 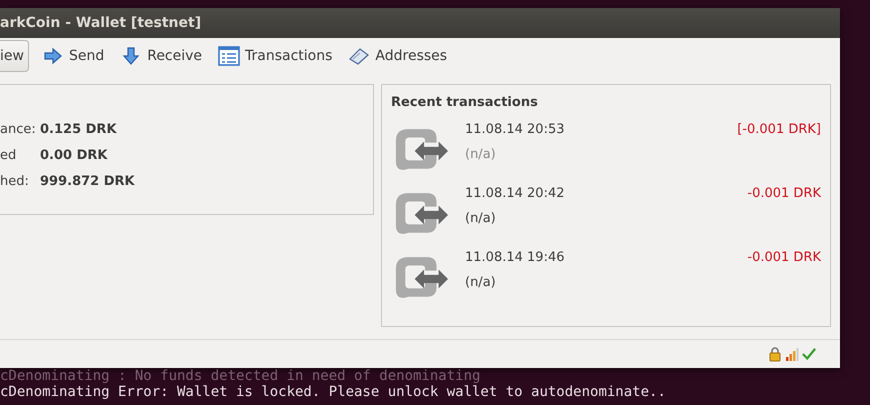 I want to click on transaction-date: 11.08.14 19:46, so click(x=514, y=257).